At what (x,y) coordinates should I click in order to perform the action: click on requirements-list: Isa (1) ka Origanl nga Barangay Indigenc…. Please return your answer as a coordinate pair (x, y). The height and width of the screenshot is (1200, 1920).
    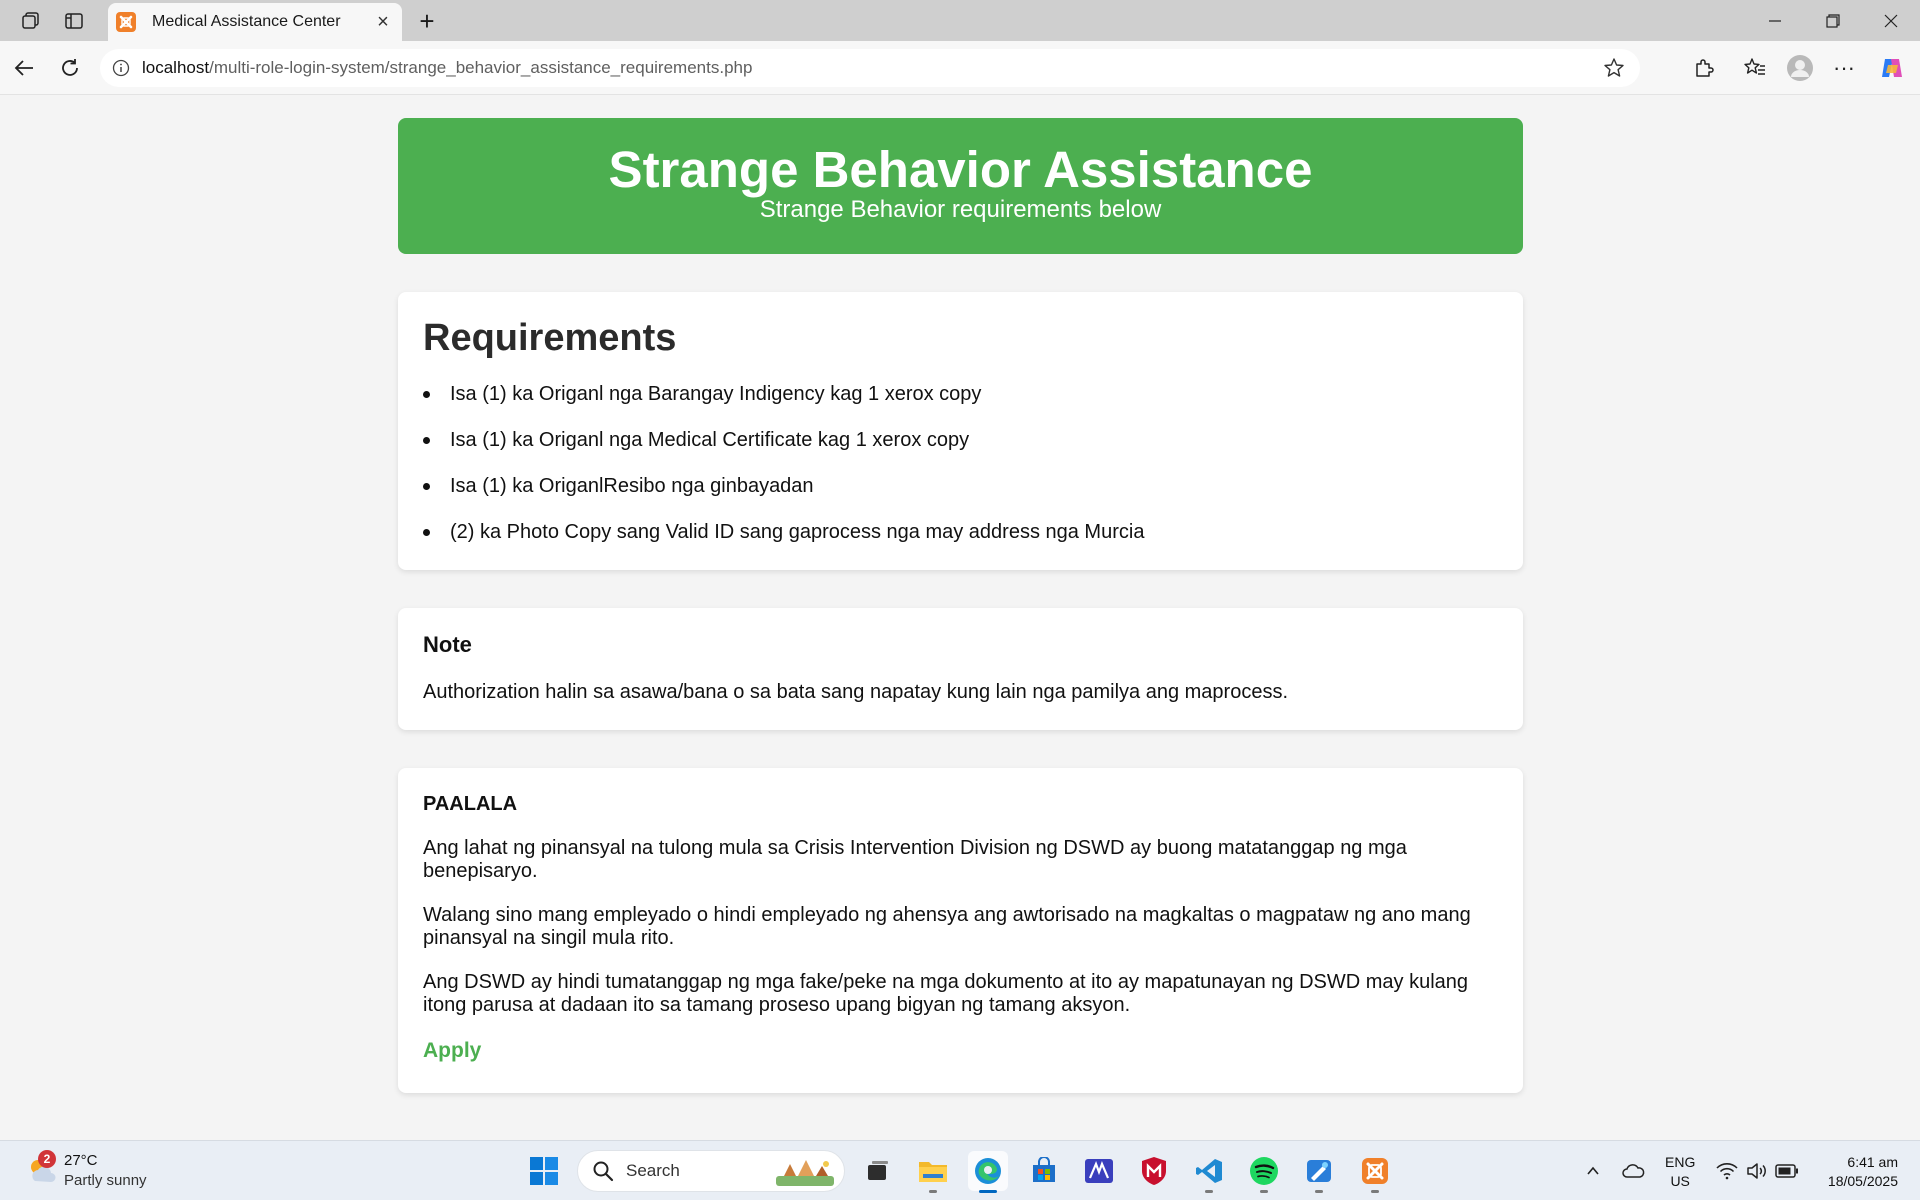
    Looking at the image, I should click on (960, 463).